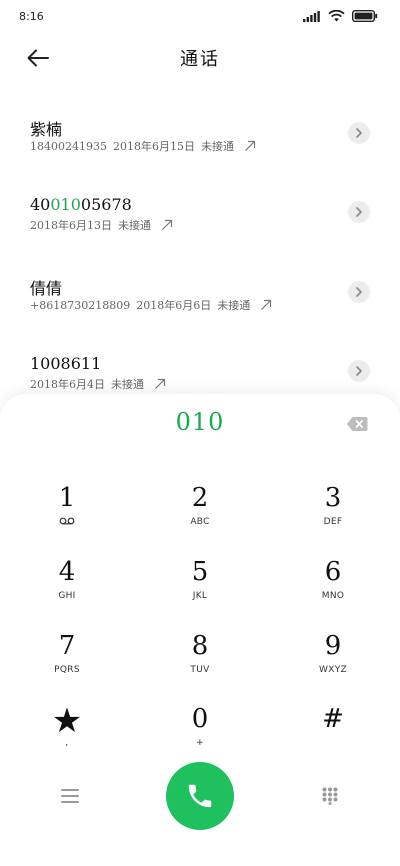  Describe the element at coordinates (200, 498) in the screenshot. I see `key-digit: 2` at that location.